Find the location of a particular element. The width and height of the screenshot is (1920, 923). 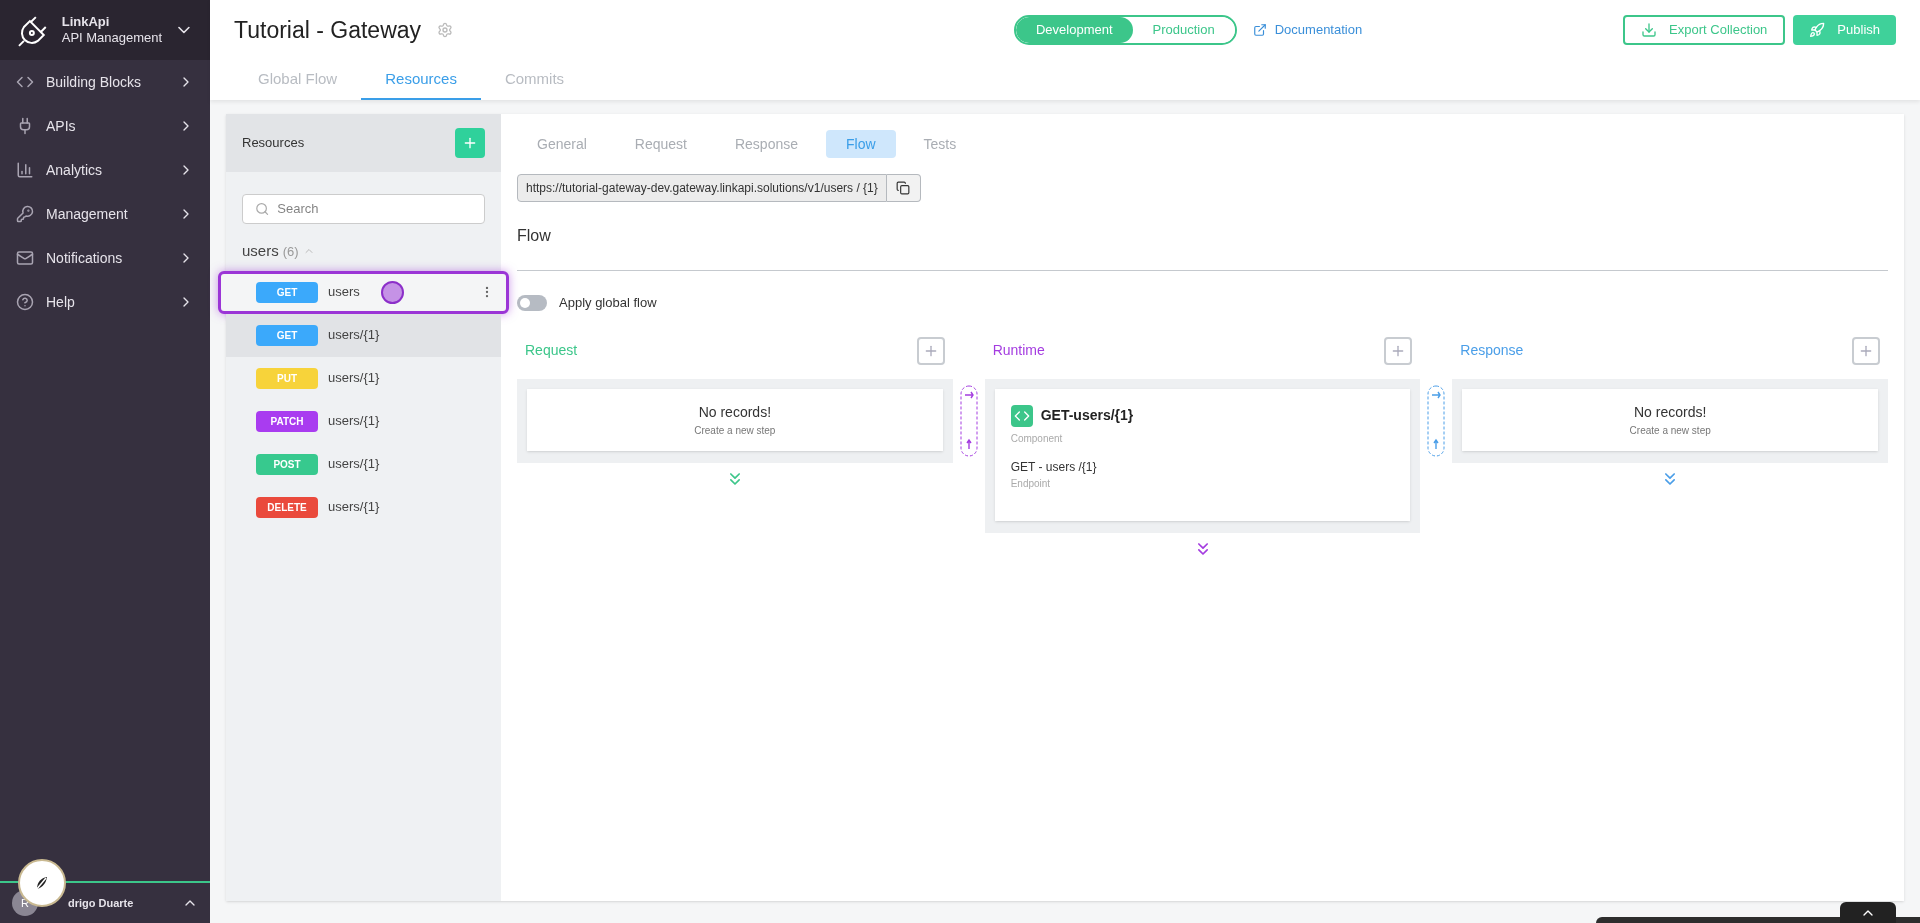

resource-item: DELETE users/{1} is located at coordinates (363, 507).